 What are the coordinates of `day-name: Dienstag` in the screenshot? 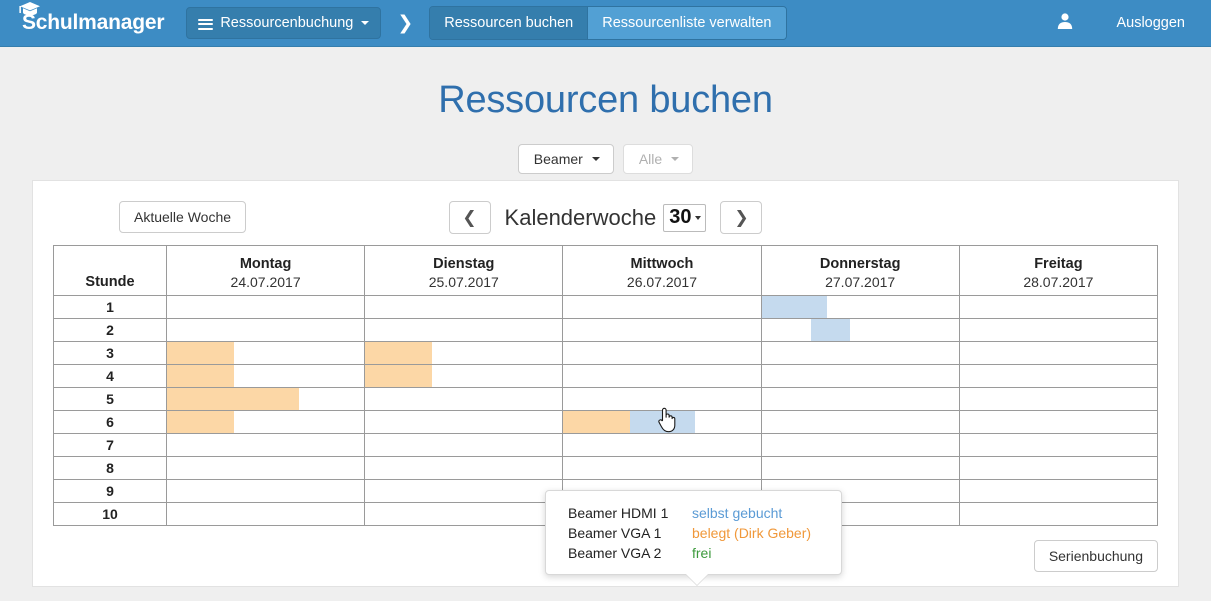 It's located at (464, 264).